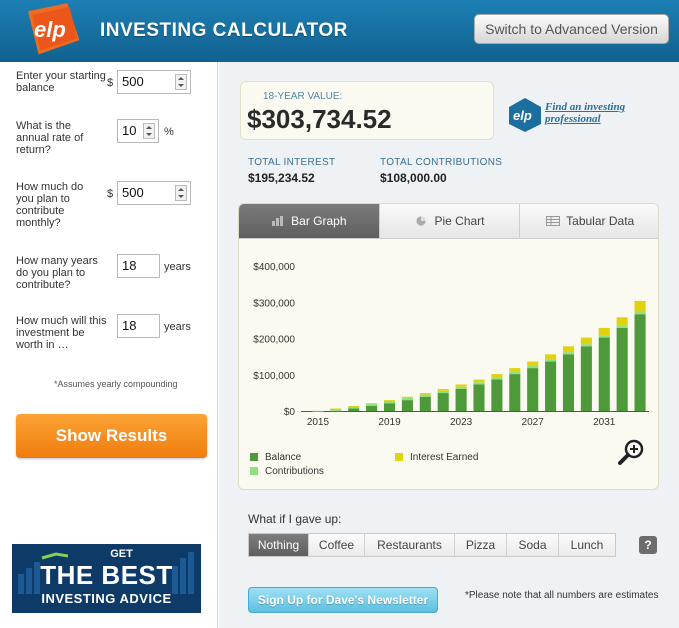  I want to click on legend-balance: Balance, so click(275, 457).